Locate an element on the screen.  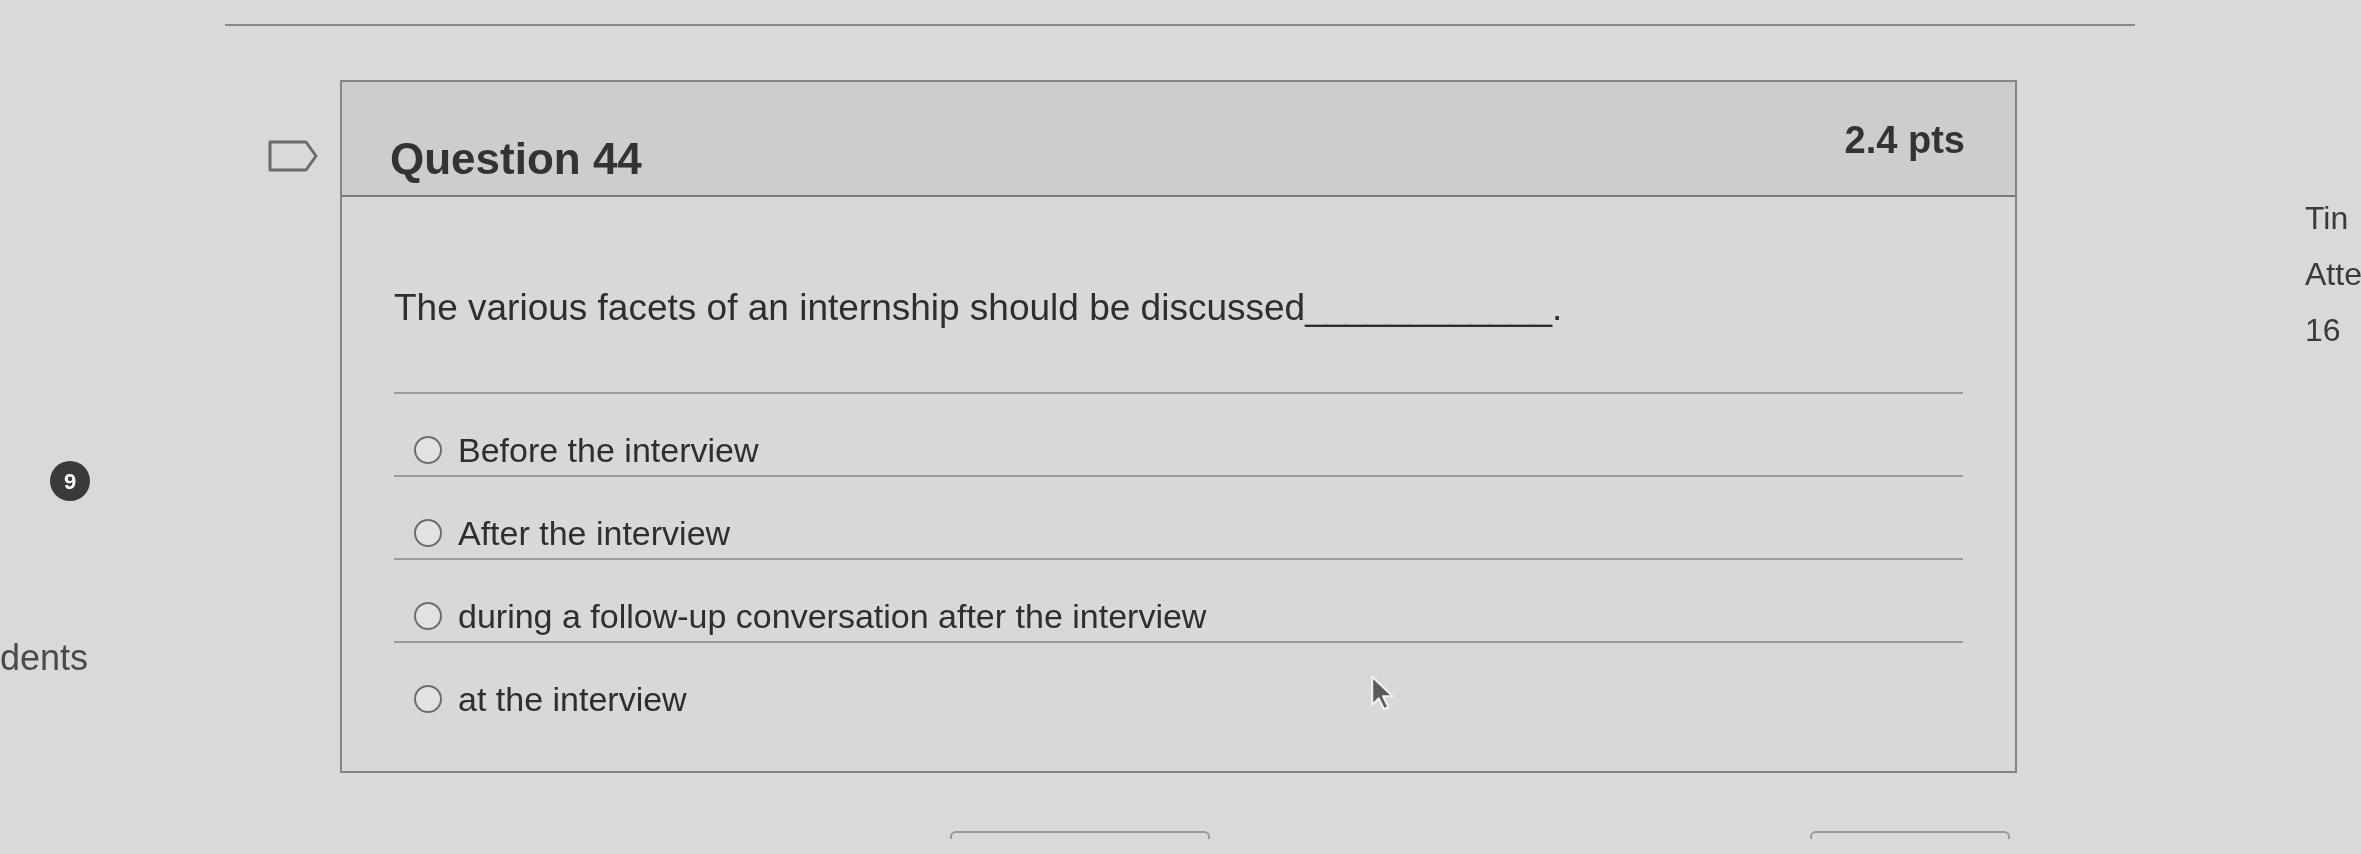
answer-option-label: at the interview is located at coordinates (572, 699).